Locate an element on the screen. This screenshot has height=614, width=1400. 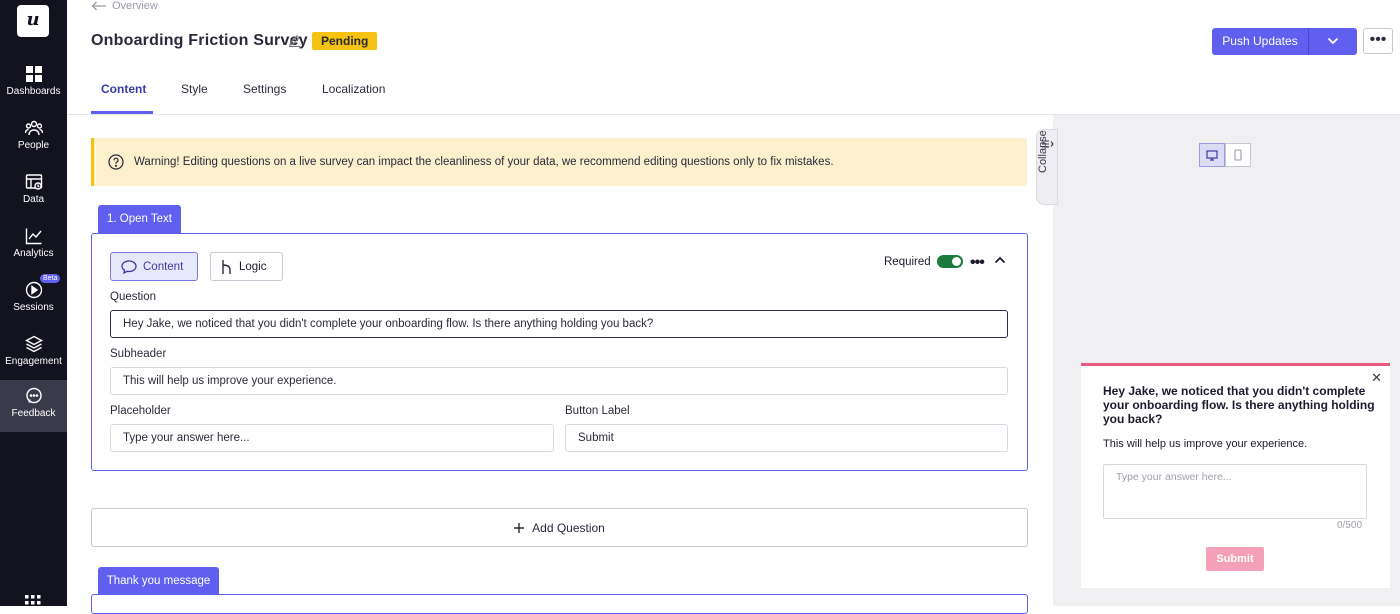
sidebar-item-label: Engagement is located at coordinates (33, 361).